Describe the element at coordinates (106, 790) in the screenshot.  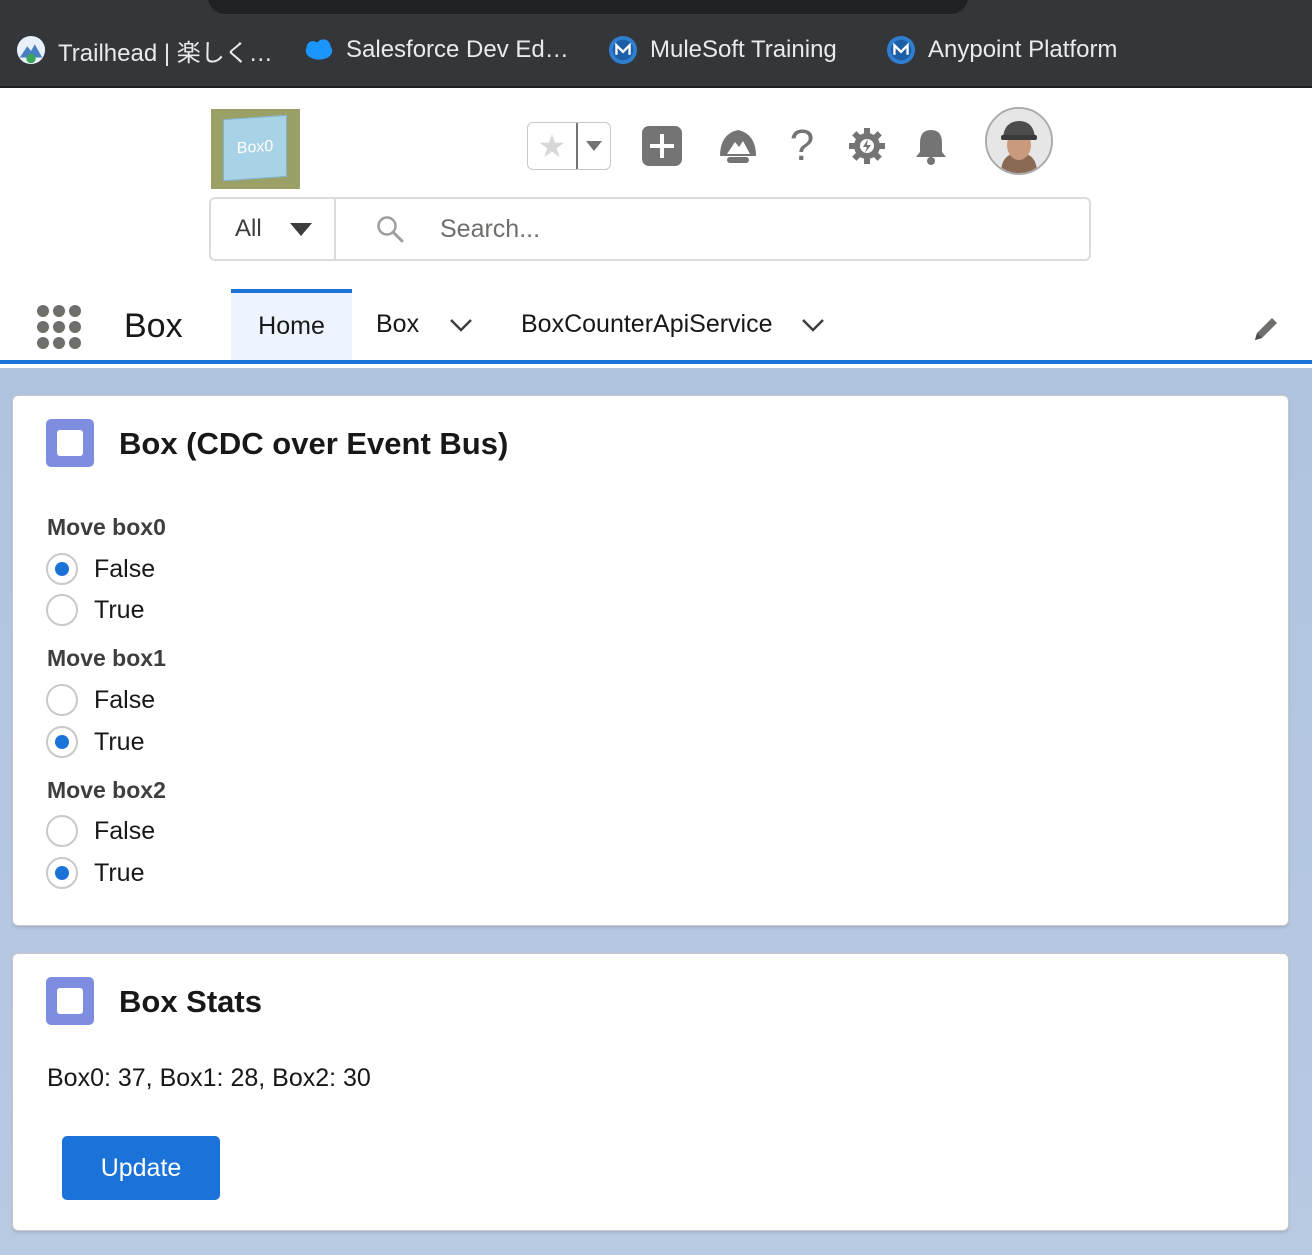
I see `radio-group-label: Move box2` at that location.